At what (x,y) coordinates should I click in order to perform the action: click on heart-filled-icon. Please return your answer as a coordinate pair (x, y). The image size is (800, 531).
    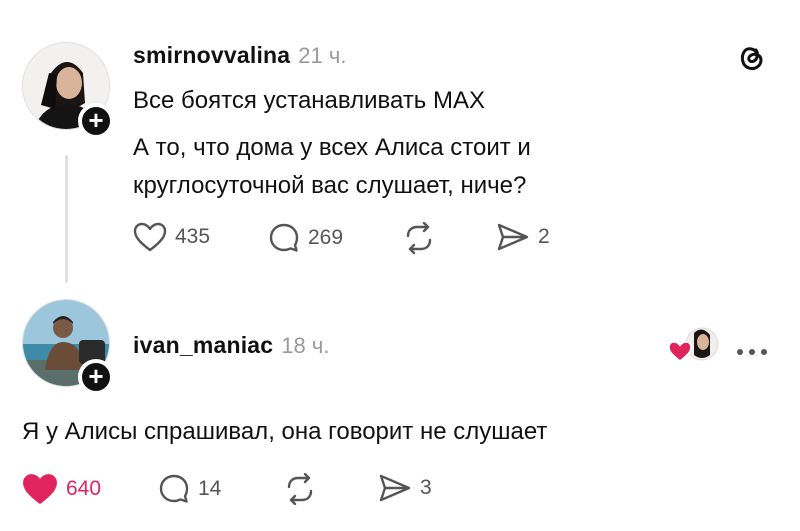
    Looking at the image, I should click on (40, 489).